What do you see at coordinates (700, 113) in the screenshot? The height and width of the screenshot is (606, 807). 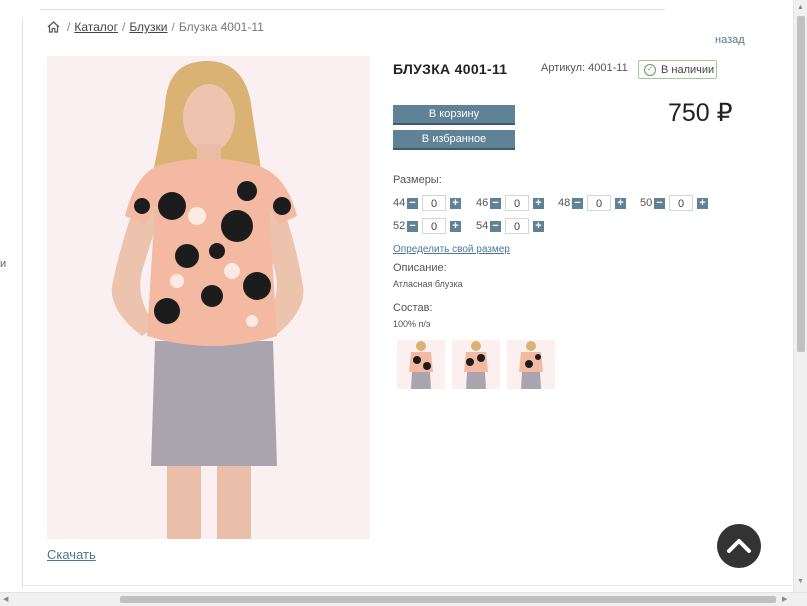 I see `product-price: 750 ₽` at bounding box center [700, 113].